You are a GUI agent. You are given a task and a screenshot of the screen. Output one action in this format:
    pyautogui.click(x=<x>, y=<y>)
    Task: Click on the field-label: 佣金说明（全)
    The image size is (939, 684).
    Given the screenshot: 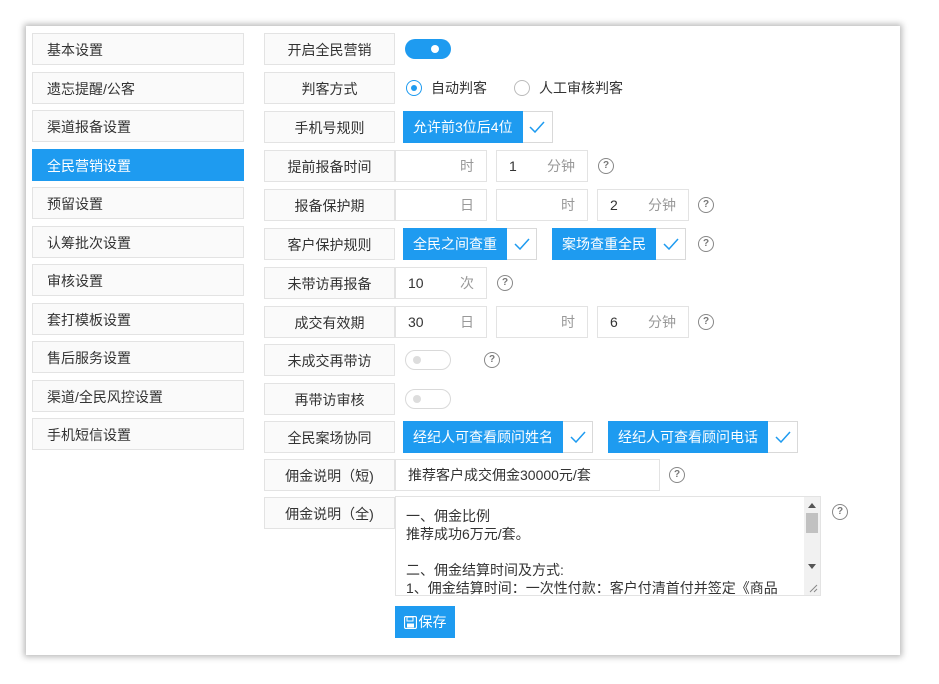 What is the action you would take?
    pyautogui.click(x=329, y=513)
    